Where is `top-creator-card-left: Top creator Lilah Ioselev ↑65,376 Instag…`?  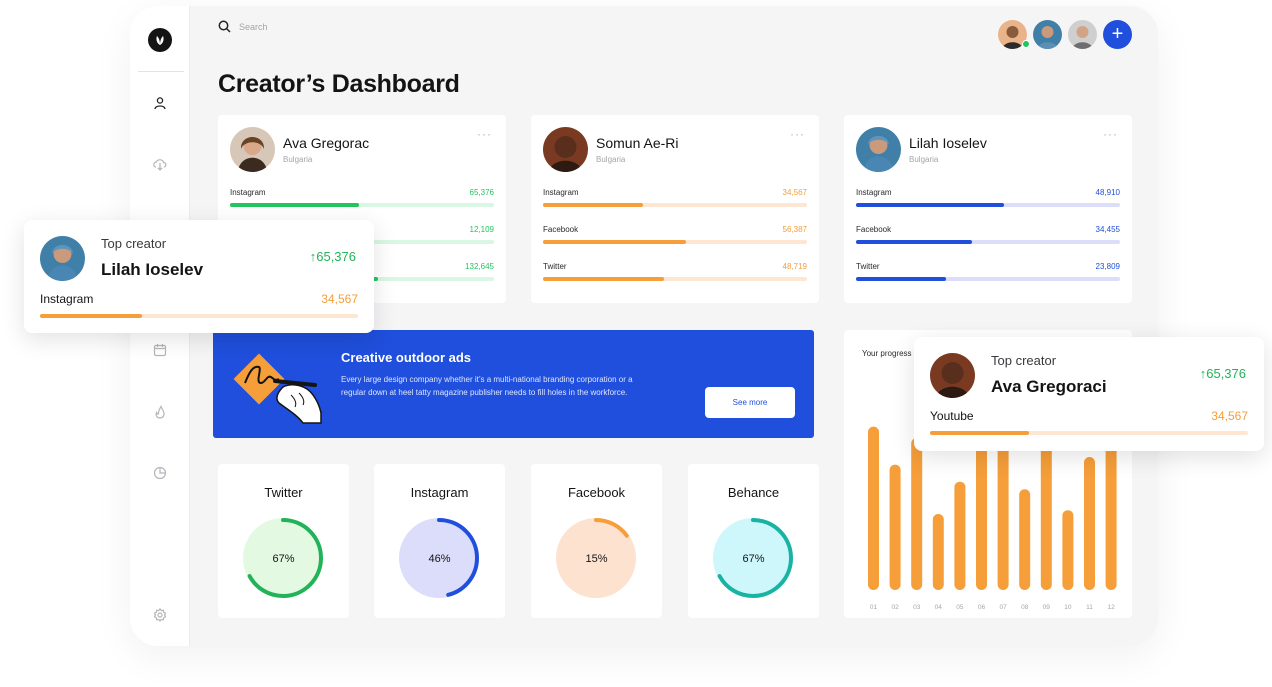 top-creator-card-left: Top creator Lilah Ioselev ↑65,376 Instag… is located at coordinates (199, 276).